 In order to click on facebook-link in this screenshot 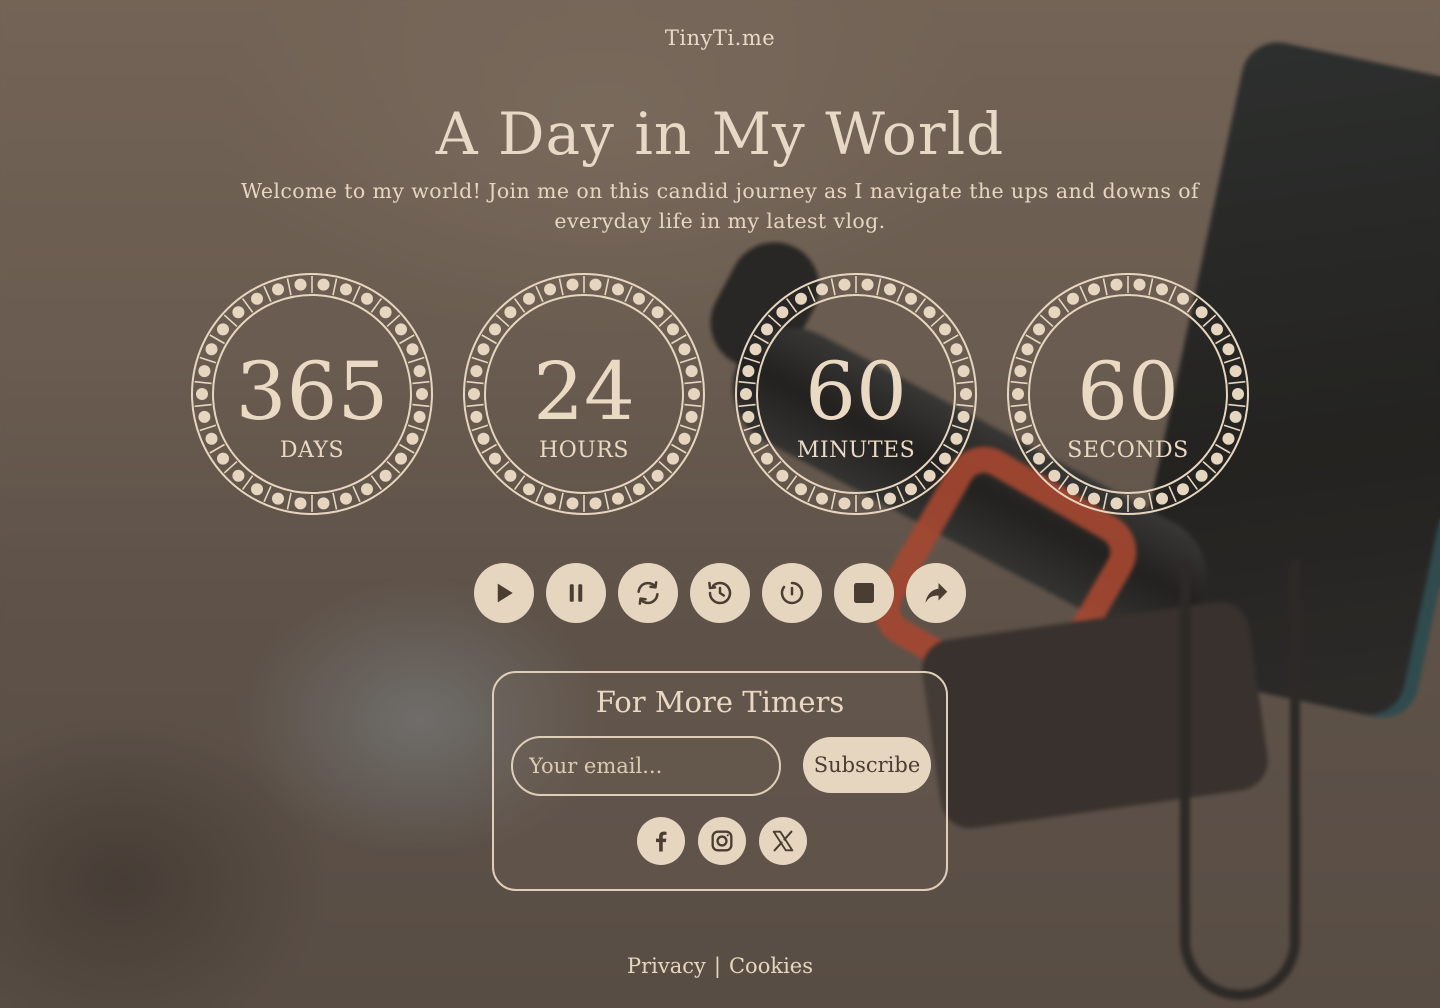, I will do `click(661, 841)`.